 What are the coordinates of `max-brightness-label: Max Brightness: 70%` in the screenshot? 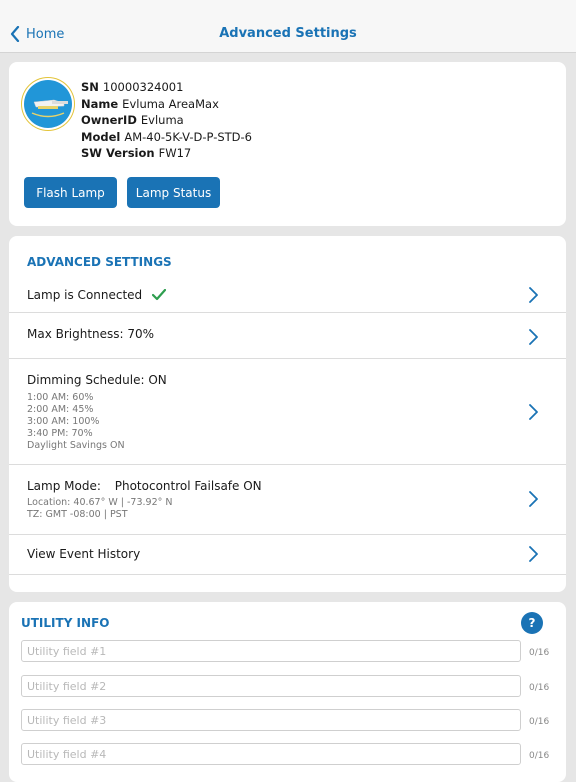 It's located at (91, 334).